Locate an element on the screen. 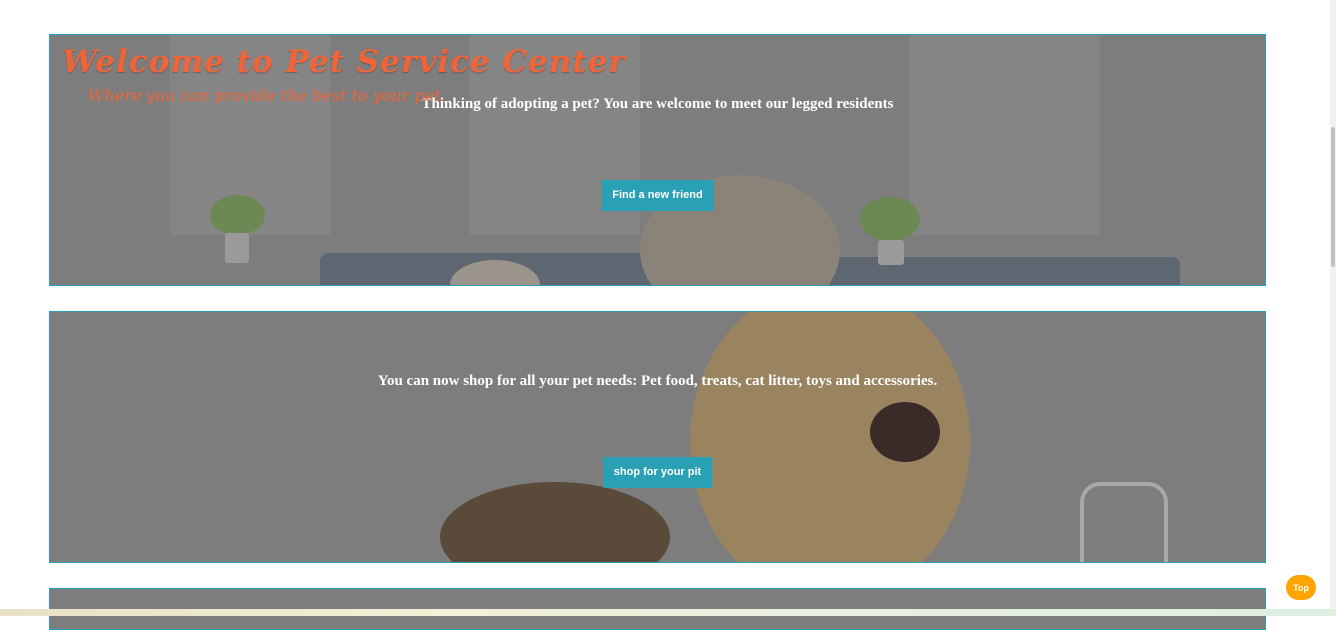  back-to-top-button: Top is located at coordinates (1301, 587).